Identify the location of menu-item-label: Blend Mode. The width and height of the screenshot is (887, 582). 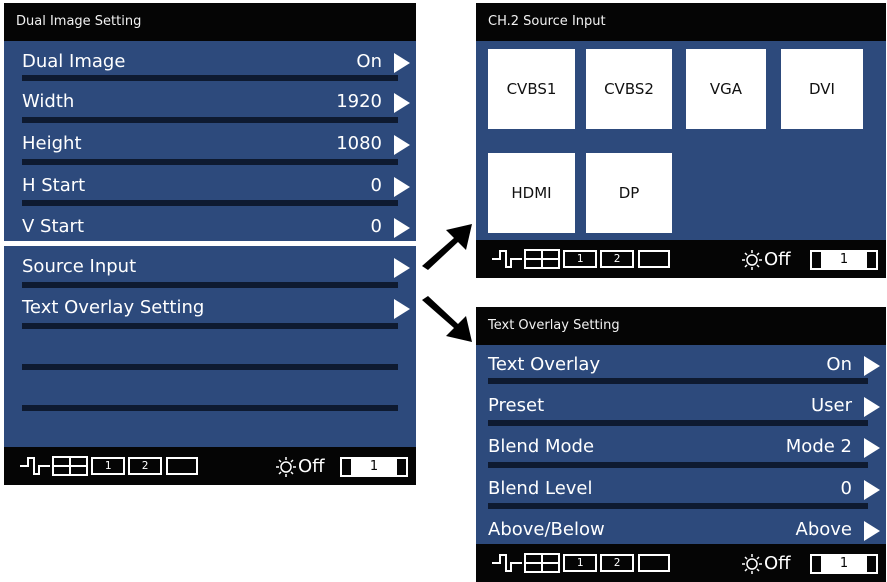
(541, 446).